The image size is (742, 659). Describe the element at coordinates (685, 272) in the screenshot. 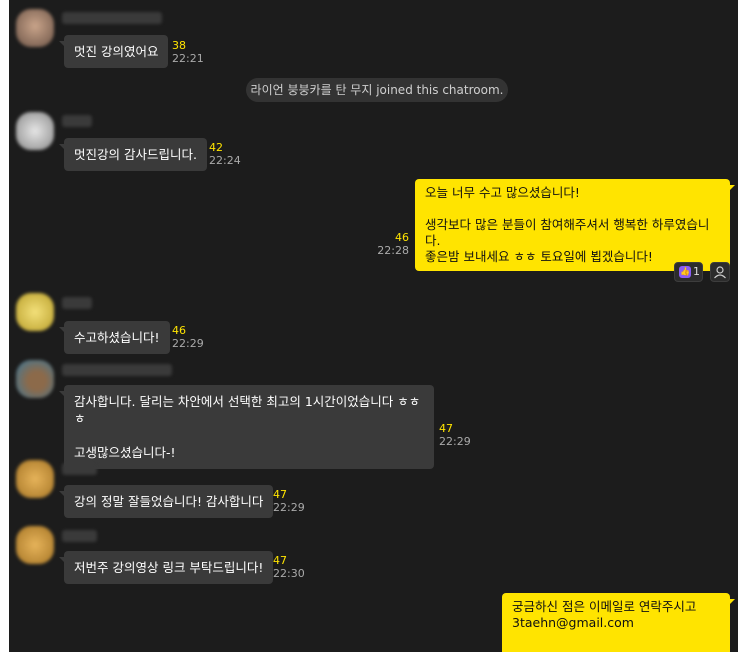

I see `thumbs-up-icon: 👍` at that location.